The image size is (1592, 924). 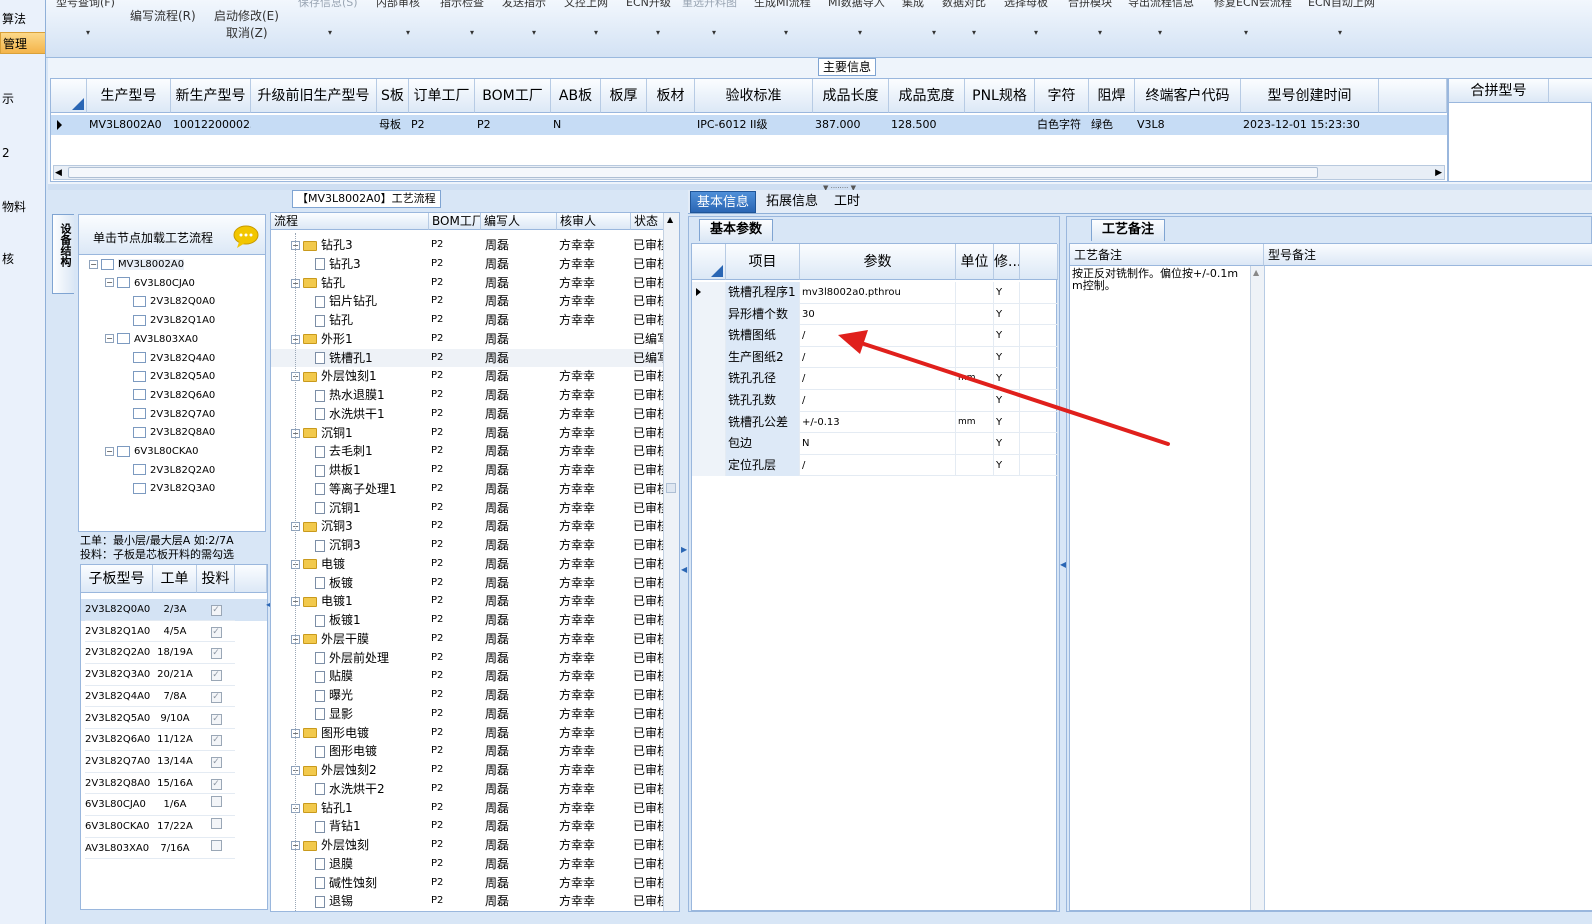 What do you see at coordinates (246, 15) in the screenshot?
I see `start-edit-button: 启动修改(E)` at bounding box center [246, 15].